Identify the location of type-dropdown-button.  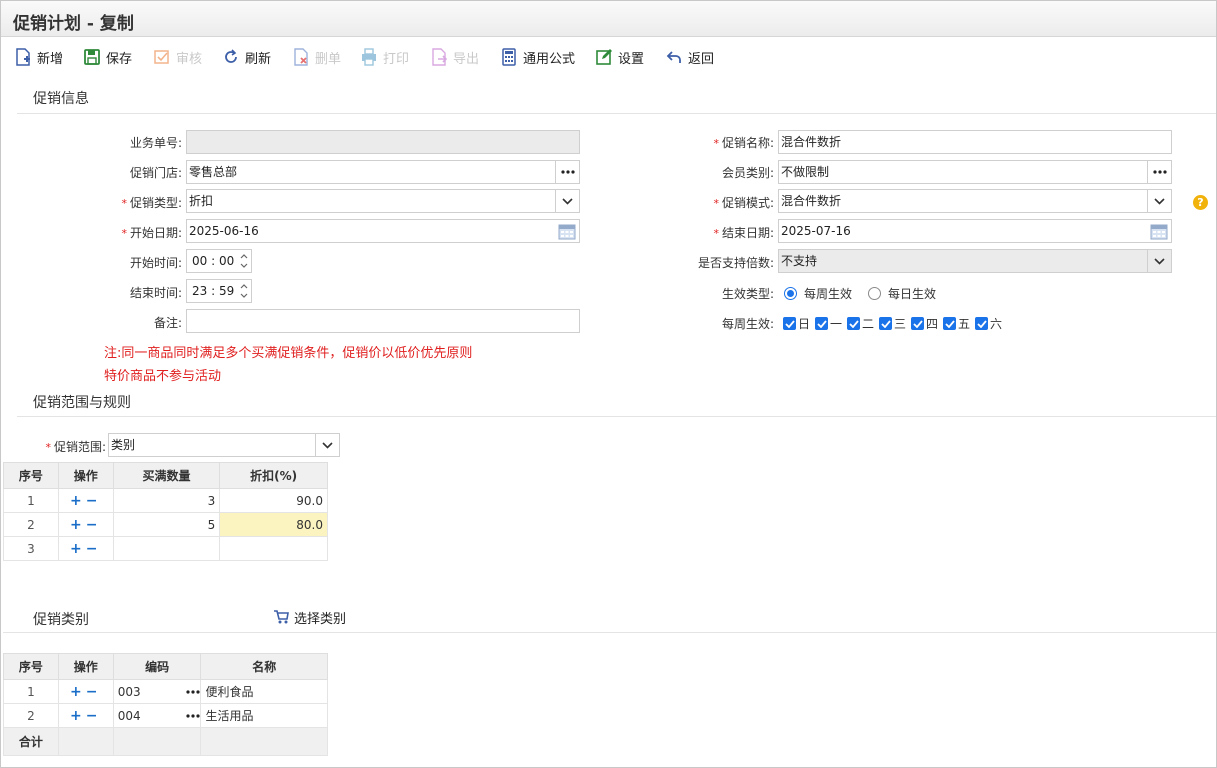
(567, 201).